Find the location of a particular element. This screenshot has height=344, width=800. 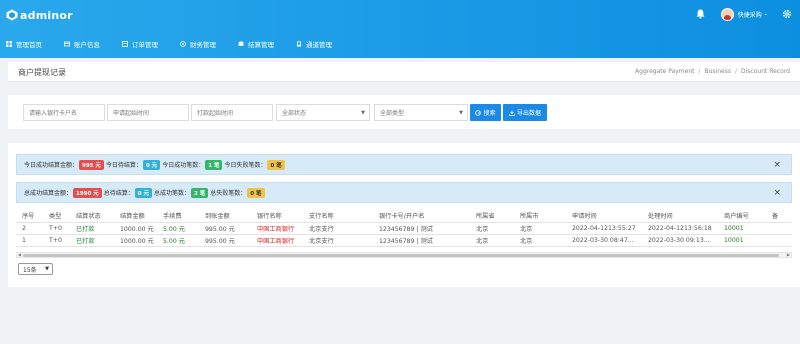

col-header-fee: 手续费 is located at coordinates (178, 216).